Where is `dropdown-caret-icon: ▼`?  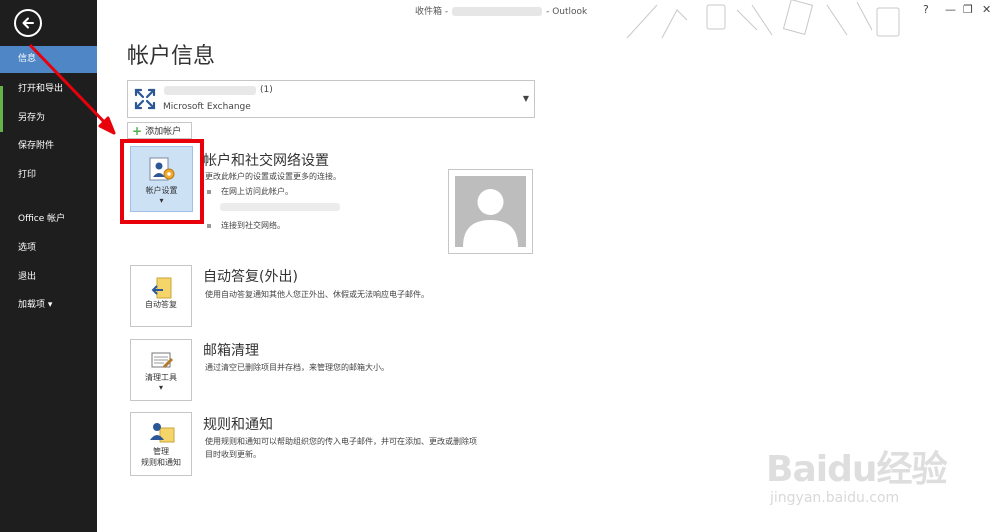 dropdown-caret-icon: ▼ is located at coordinates (525, 98).